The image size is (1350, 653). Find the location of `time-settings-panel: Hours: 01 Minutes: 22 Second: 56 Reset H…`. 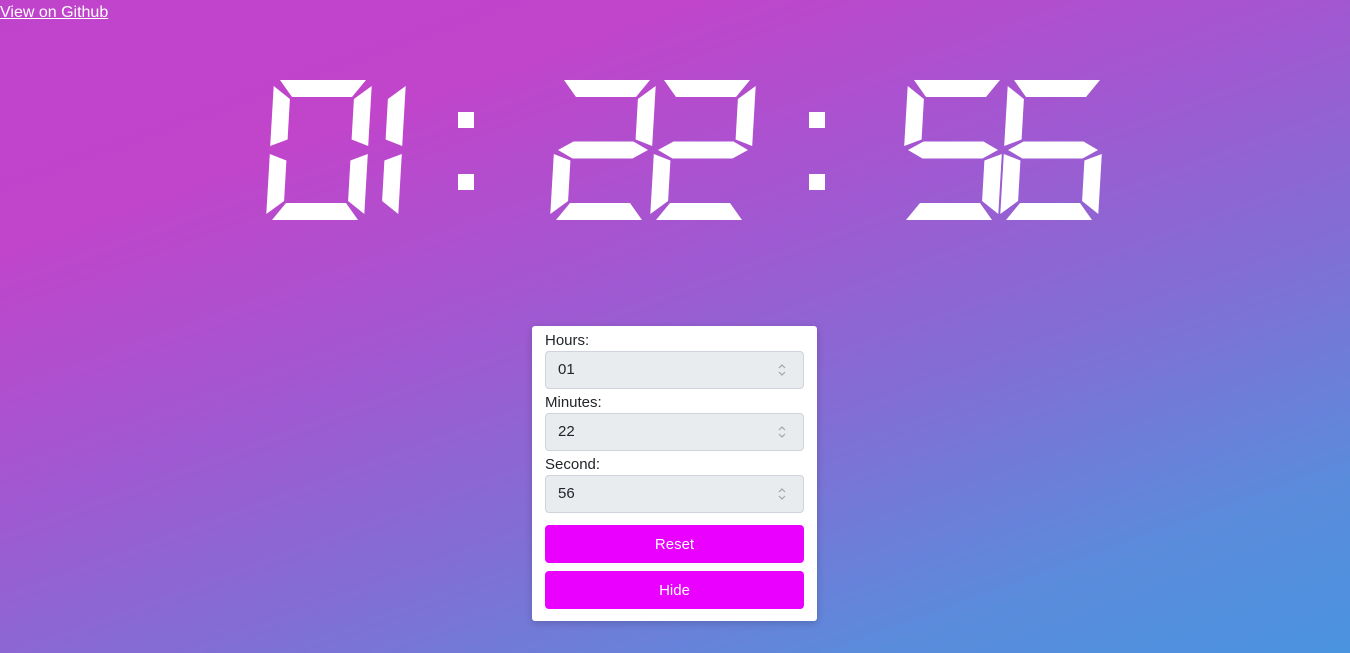

time-settings-panel: Hours: 01 Minutes: 22 Second: 56 Reset H… is located at coordinates (674, 473).